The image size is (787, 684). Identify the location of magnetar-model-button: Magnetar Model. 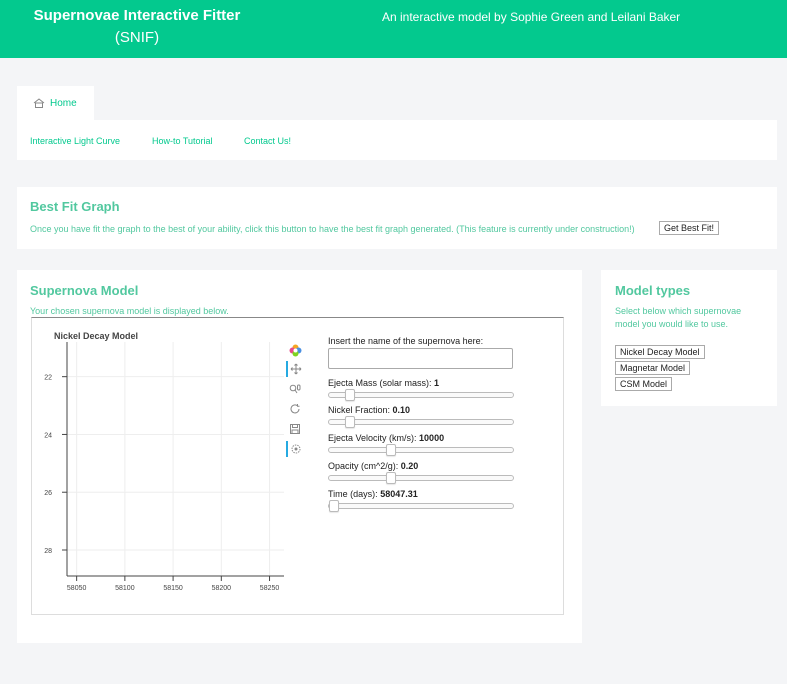
(653, 368).